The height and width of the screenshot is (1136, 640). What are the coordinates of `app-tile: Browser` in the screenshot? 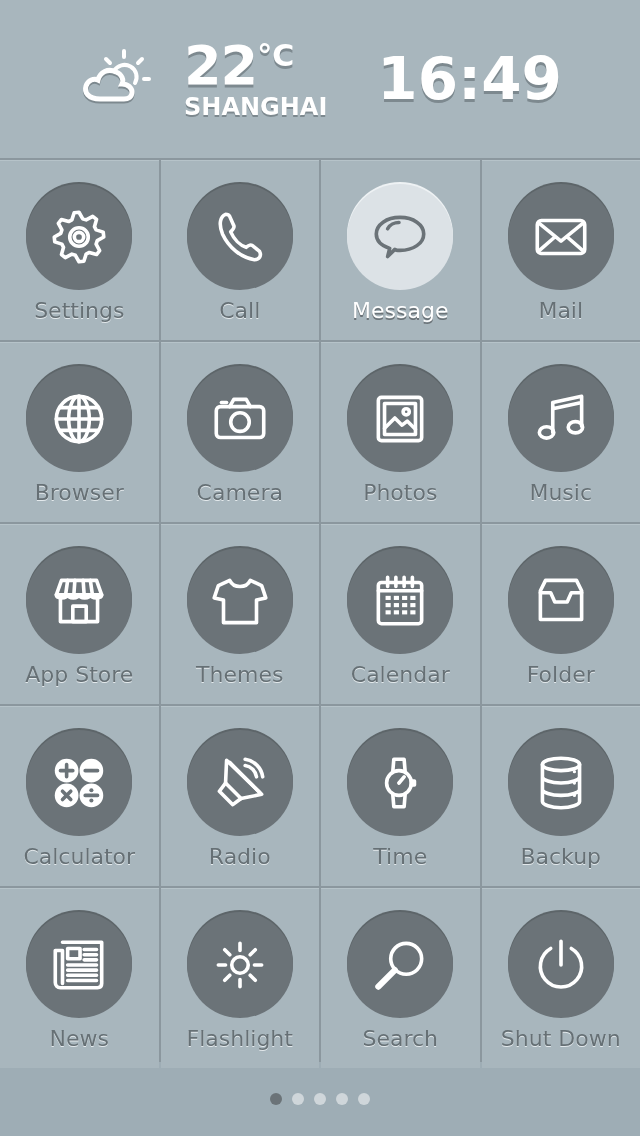 It's located at (79, 432).